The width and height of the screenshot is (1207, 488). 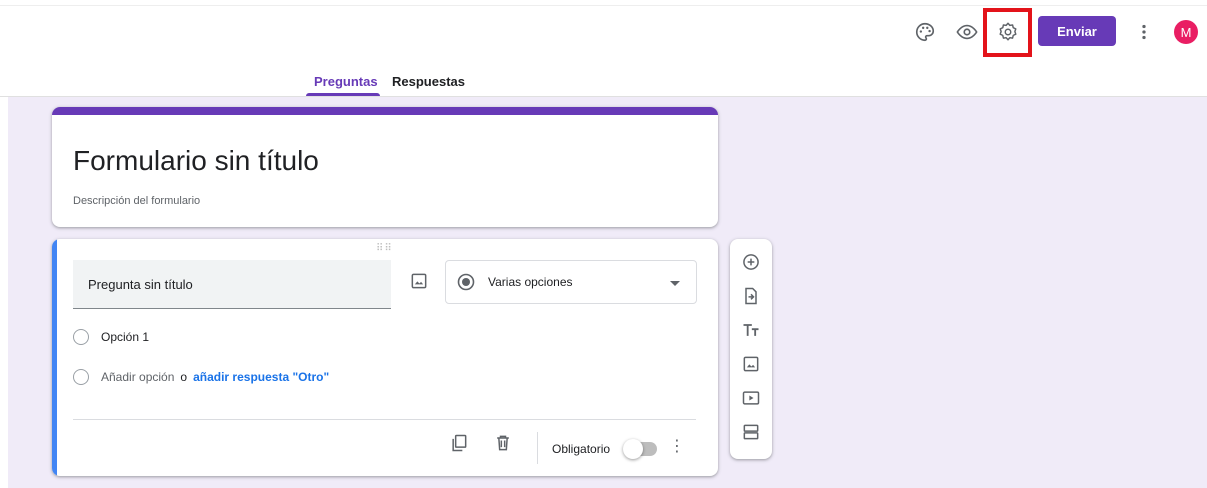 What do you see at coordinates (428, 81) in the screenshot?
I see `tab-respuestas: Respuestas` at bounding box center [428, 81].